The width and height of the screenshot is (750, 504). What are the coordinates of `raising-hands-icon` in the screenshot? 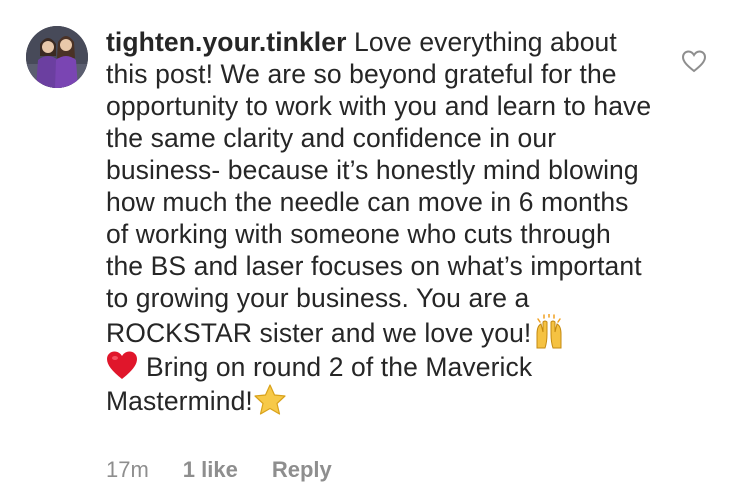 It's located at (549, 331).